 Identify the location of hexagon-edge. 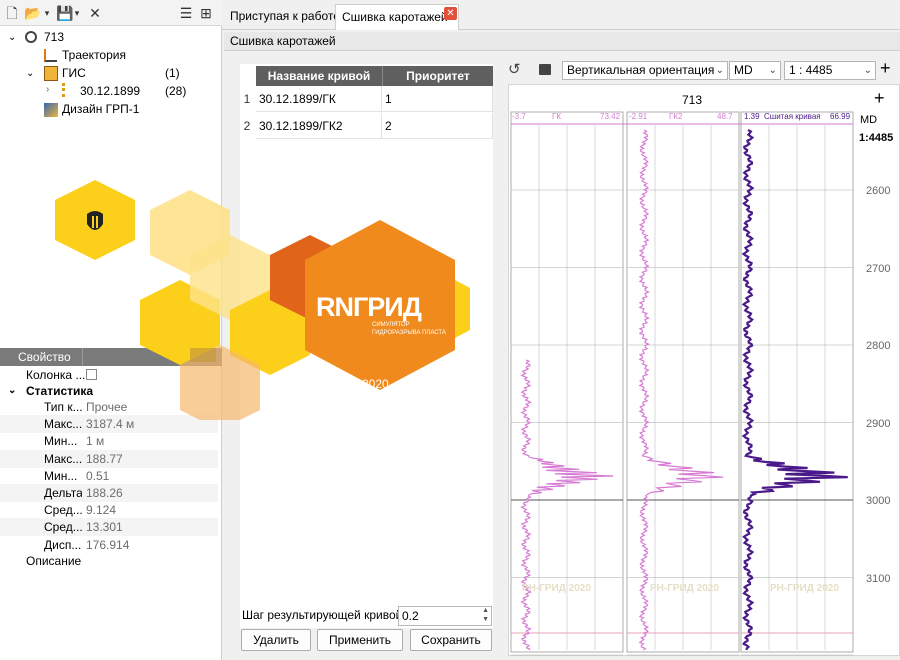
(462, 309).